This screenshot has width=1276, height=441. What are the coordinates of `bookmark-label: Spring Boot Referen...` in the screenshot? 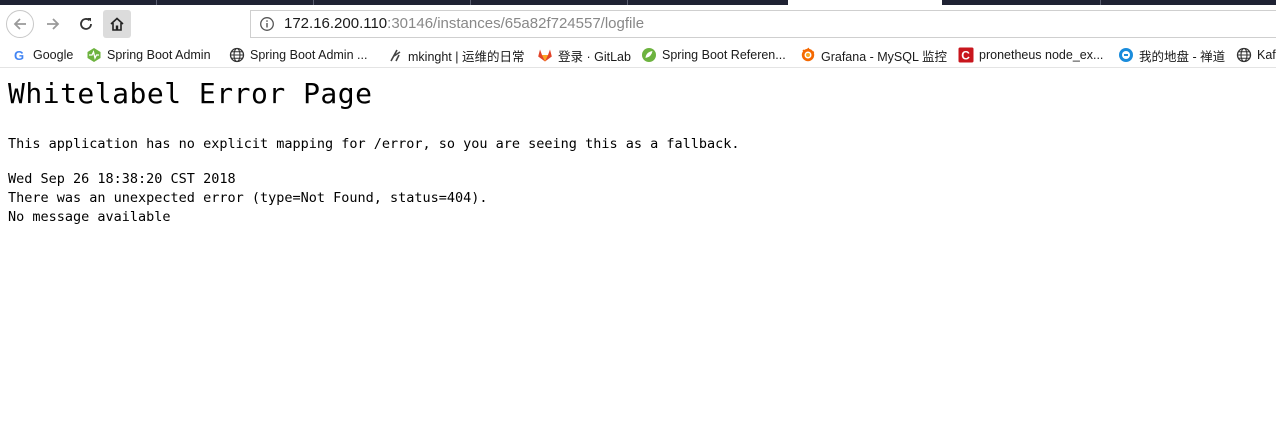 It's located at (724, 55).